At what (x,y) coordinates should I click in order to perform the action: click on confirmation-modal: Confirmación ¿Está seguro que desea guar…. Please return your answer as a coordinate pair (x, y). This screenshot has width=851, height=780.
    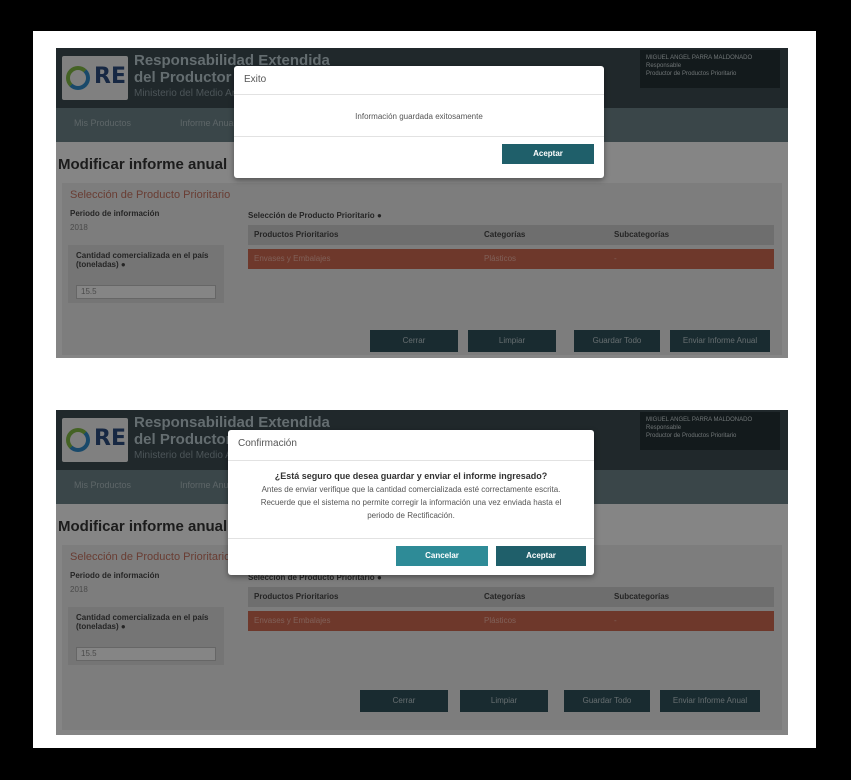
    Looking at the image, I should click on (411, 502).